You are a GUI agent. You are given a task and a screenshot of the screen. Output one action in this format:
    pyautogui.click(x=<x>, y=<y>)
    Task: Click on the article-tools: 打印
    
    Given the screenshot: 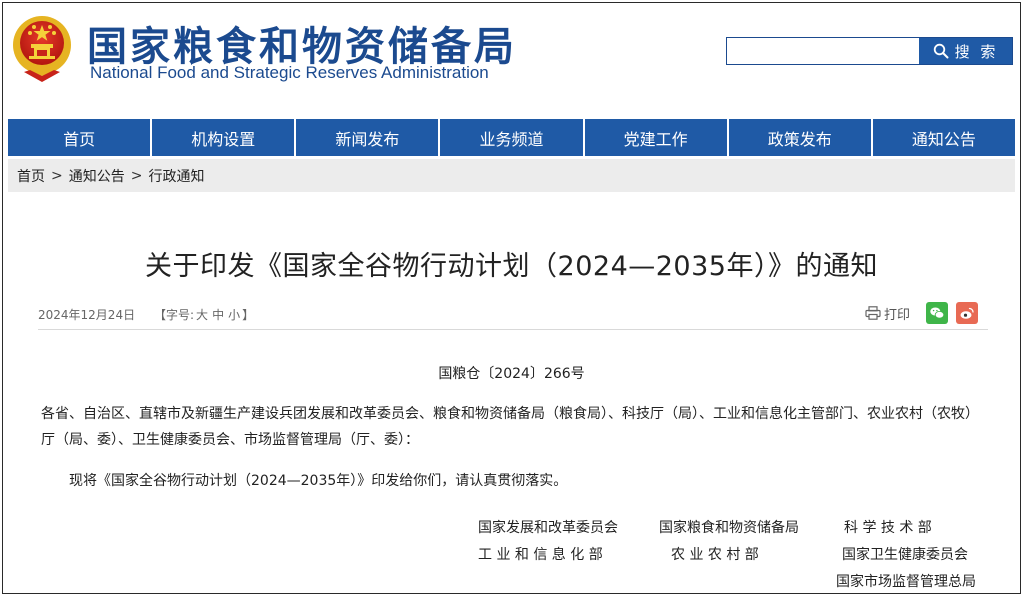 What is the action you would take?
    pyautogui.click(x=921, y=313)
    